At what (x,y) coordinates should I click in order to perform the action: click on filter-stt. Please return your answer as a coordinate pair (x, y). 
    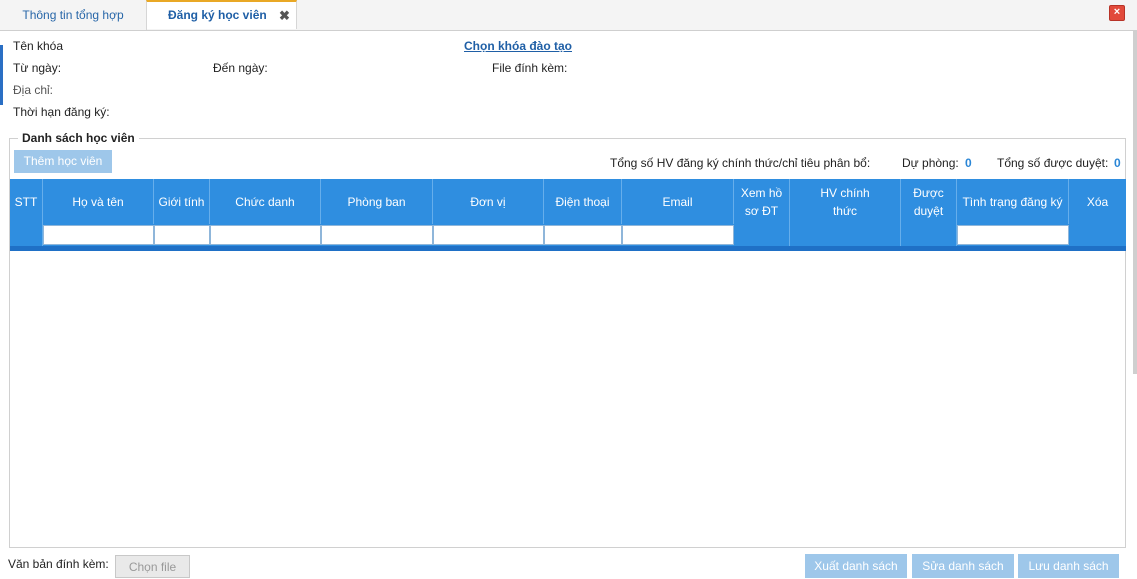
    Looking at the image, I should click on (26, 235).